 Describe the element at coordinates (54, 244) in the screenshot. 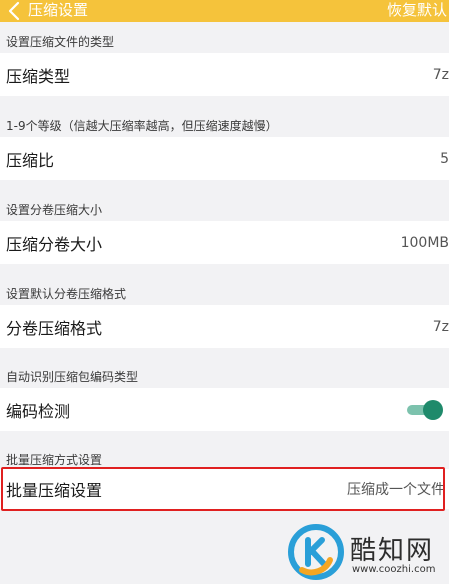

I see `setting-label: 压缩分卷大小` at that location.